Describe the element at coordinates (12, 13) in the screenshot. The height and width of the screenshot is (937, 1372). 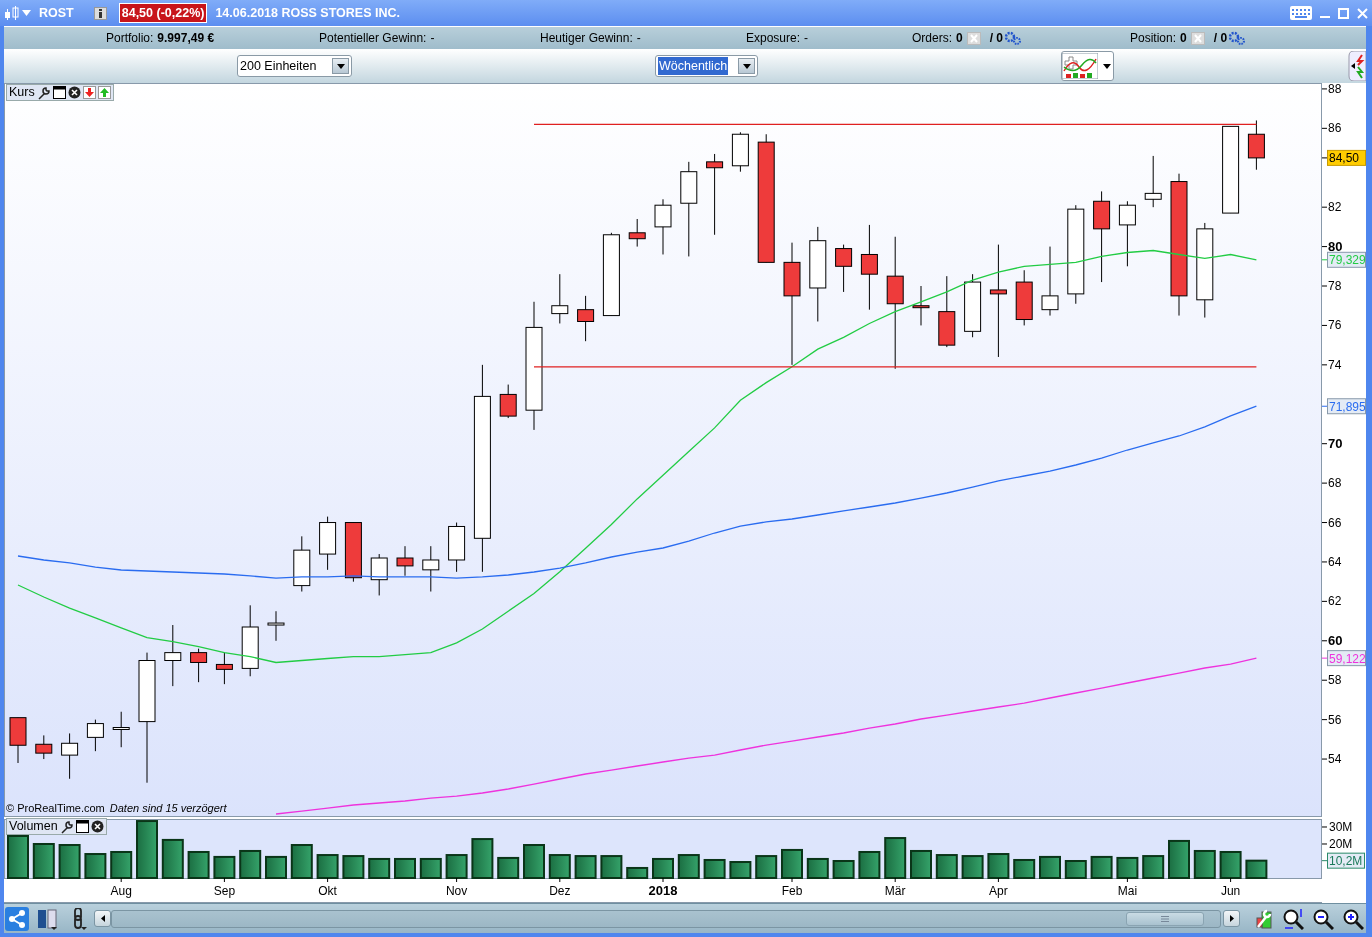
I see `candlestick-icon` at that location.